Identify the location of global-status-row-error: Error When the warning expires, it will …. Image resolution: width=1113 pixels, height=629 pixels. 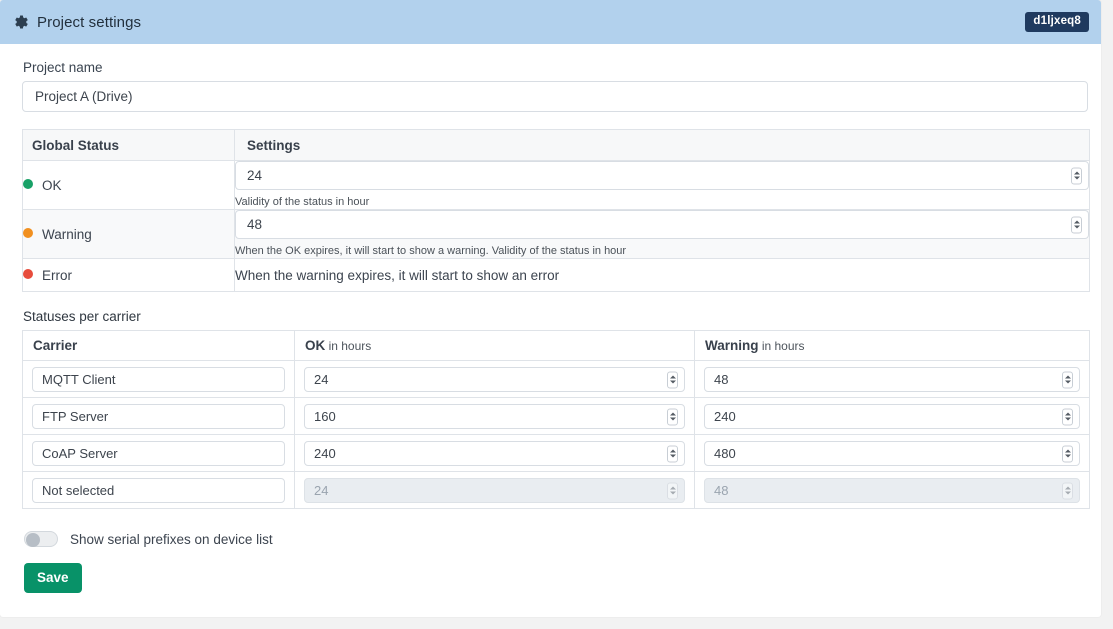
(556, 275).